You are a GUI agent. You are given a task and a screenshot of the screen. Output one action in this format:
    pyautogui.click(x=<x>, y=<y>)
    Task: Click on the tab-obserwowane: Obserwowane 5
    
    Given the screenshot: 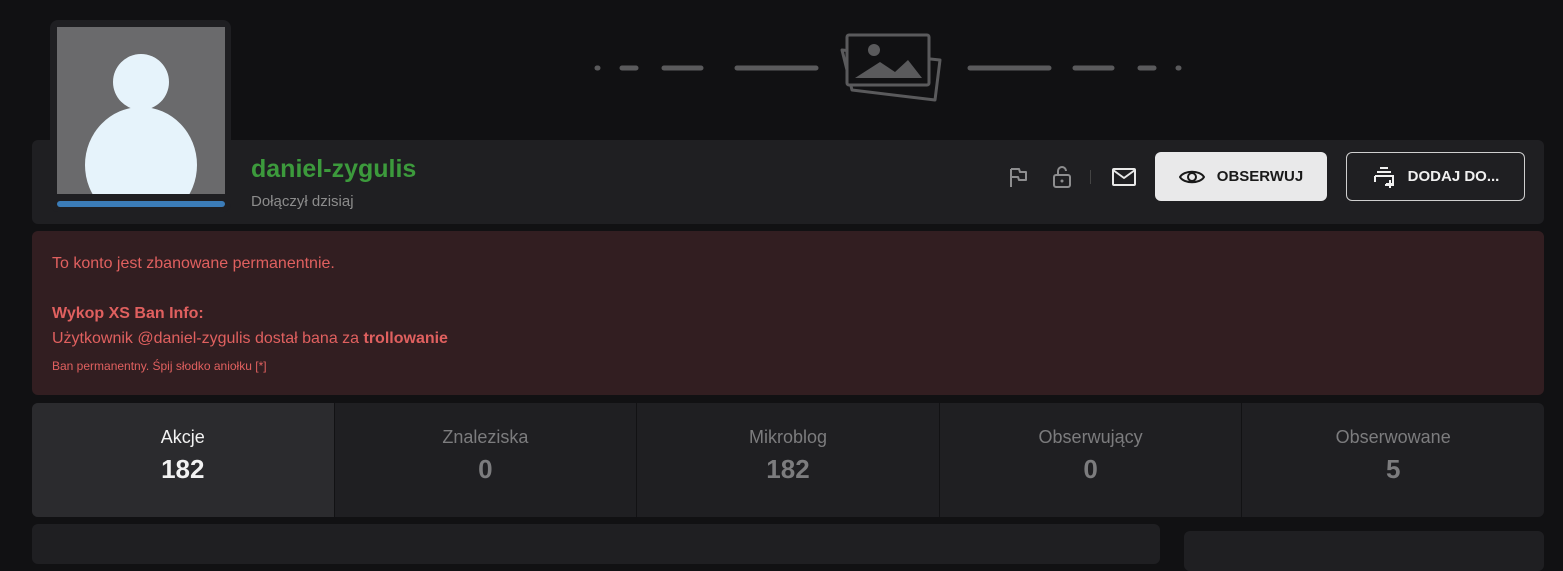 What is the action you would take?
    pyautogui.click(x=1393, y=460)
    